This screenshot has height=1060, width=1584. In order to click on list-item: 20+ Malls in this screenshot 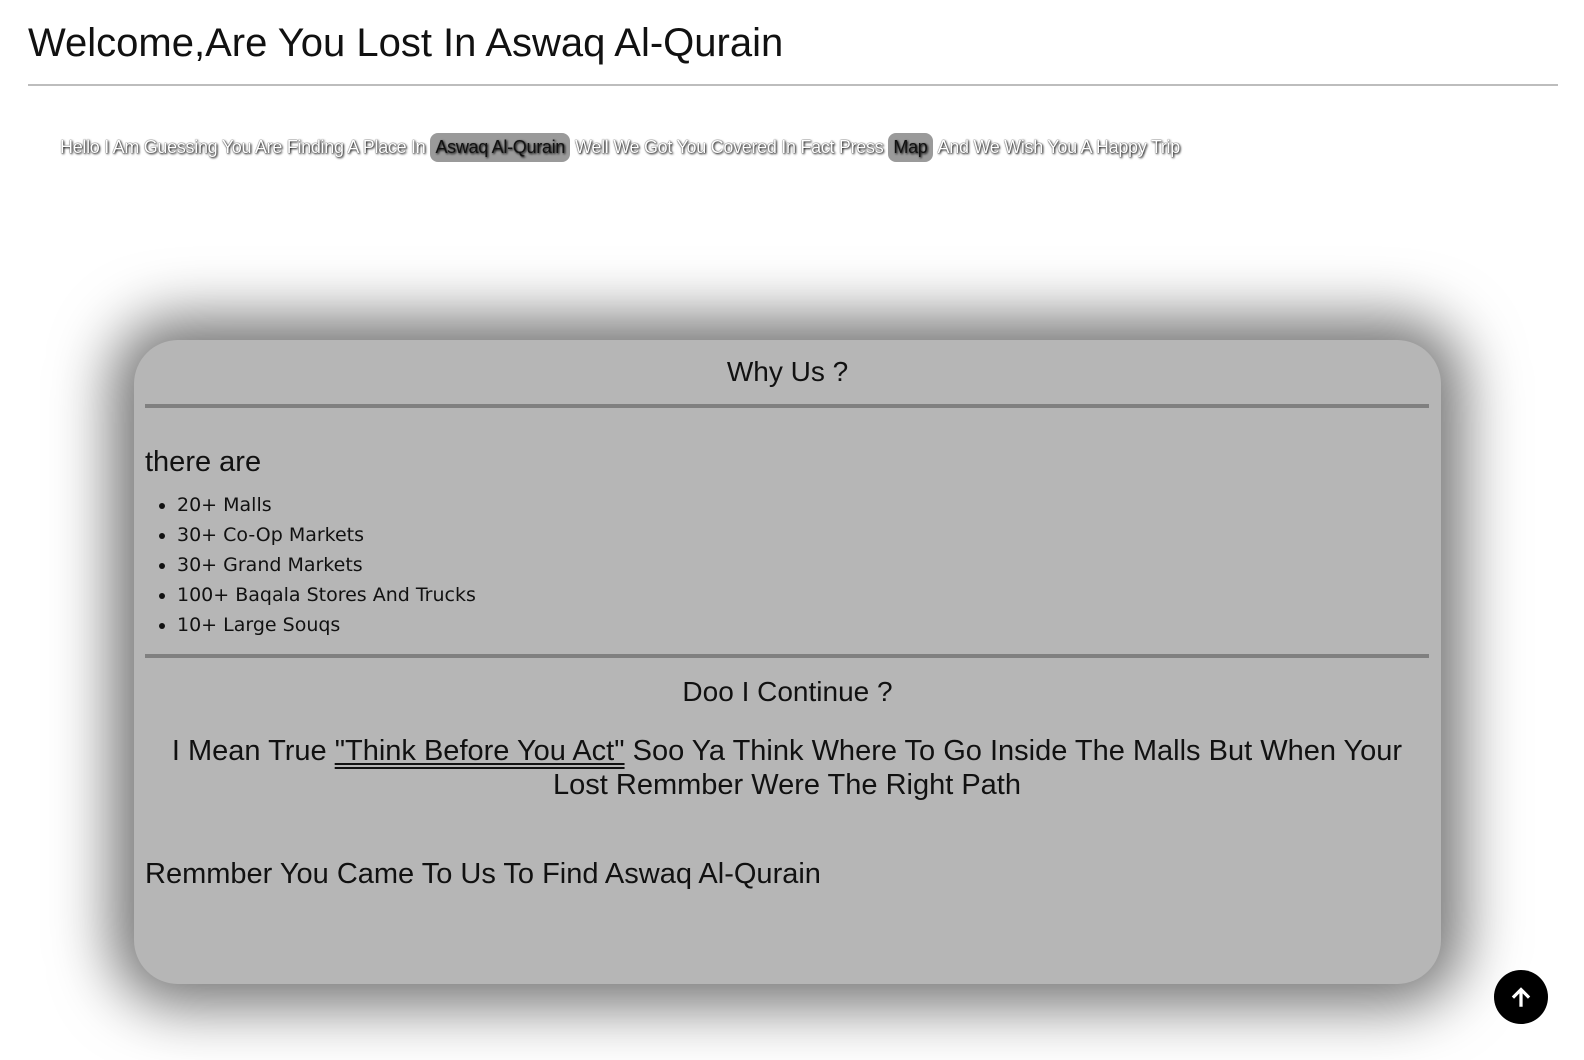, I will do `click(326, 505)`.